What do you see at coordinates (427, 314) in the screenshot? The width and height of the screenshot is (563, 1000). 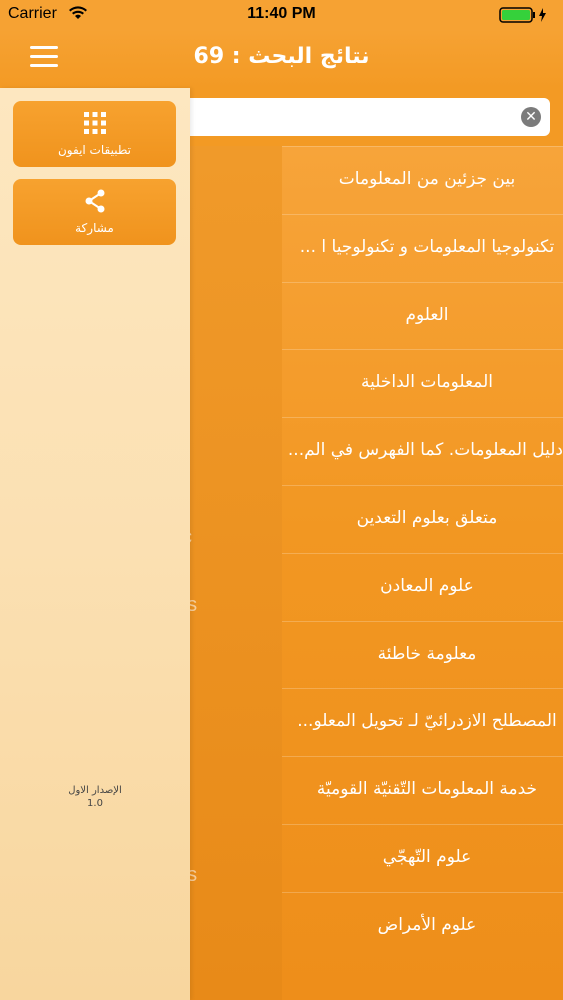 I see `list-item-label: العلوم` at bounding box center [427, 314].